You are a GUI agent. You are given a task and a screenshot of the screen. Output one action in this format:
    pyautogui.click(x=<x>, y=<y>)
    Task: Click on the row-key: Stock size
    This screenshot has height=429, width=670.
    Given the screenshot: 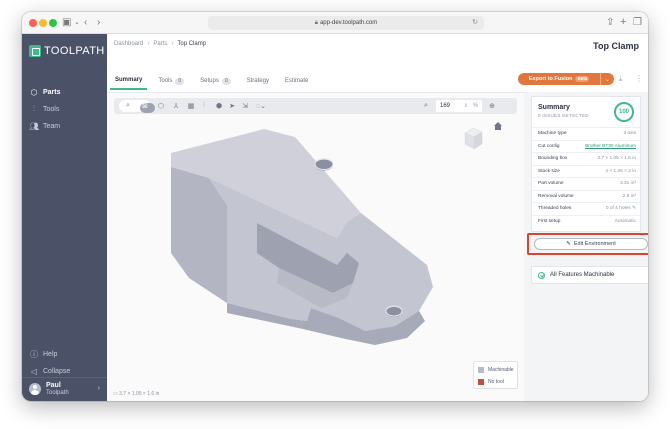 What is the action you would take?
    pyautogui.click(x=549, y=171)
    